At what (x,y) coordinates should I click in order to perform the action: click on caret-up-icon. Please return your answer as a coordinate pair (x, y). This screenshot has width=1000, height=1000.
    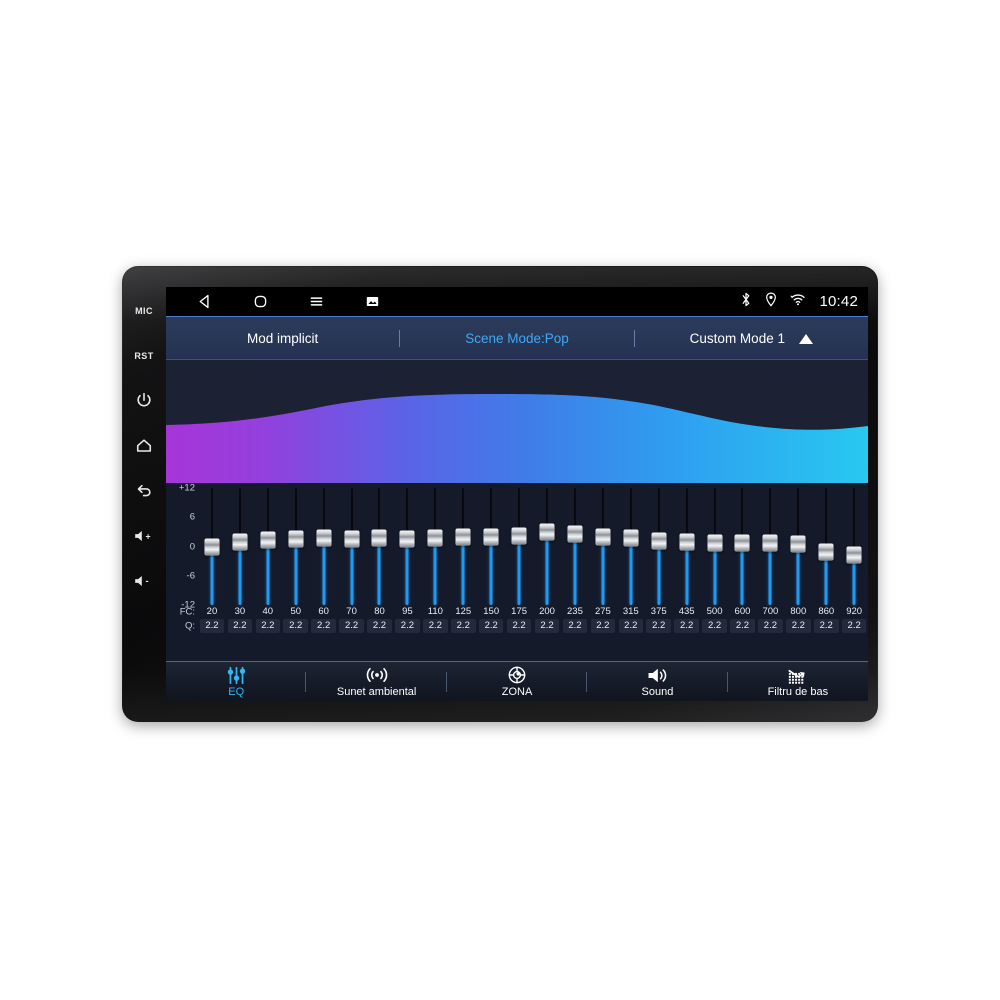
    Looking at the image, I should click on (805, 338).